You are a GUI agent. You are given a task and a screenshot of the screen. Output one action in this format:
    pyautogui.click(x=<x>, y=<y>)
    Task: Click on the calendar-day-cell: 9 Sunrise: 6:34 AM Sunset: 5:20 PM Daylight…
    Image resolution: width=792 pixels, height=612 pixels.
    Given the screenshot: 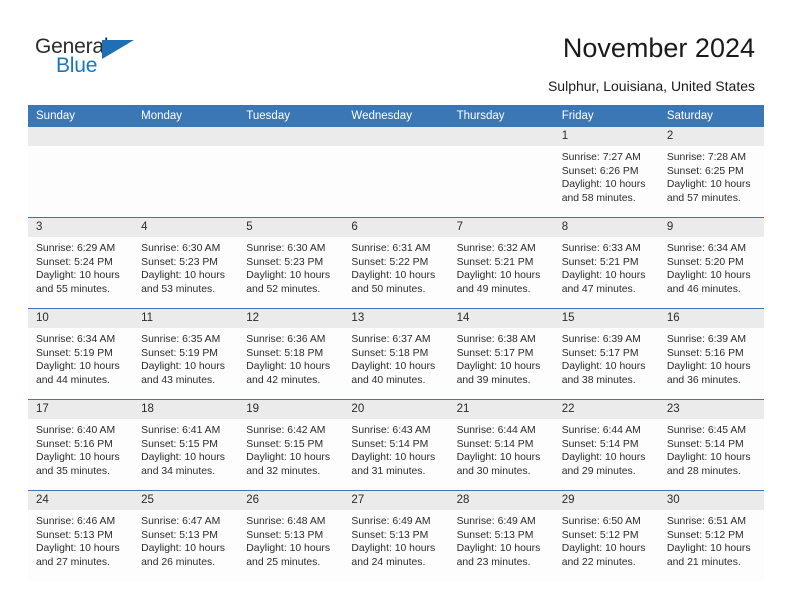 What is the action you would take?
    pyautogui.click(x=711, y=263)
    